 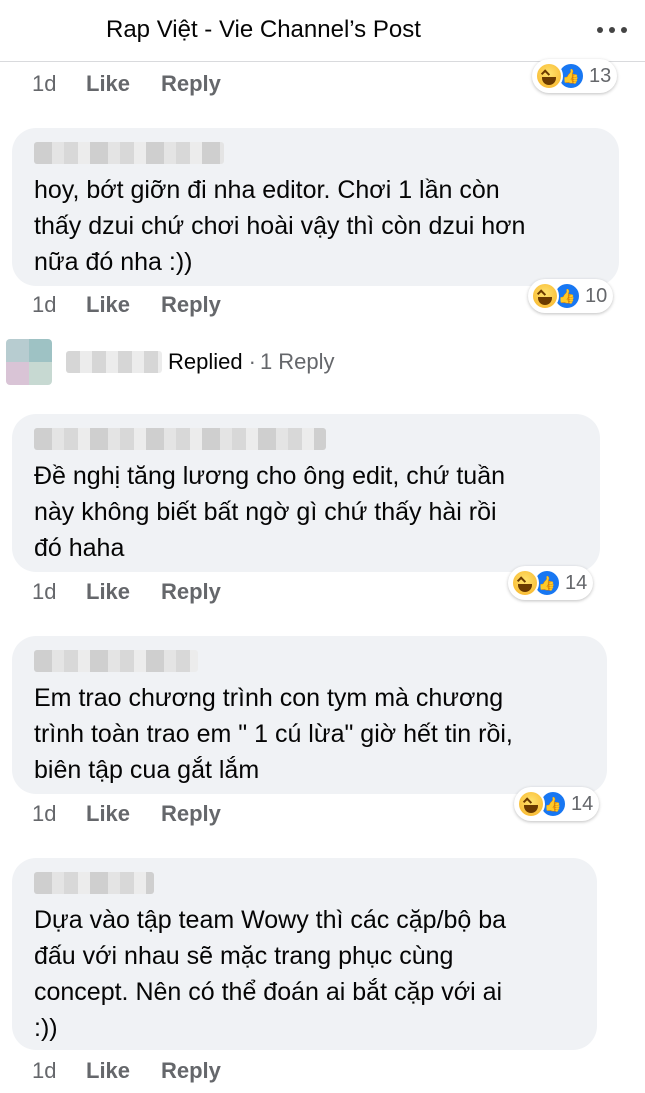 I want to click on replier-name, so click(x=114, y=362).